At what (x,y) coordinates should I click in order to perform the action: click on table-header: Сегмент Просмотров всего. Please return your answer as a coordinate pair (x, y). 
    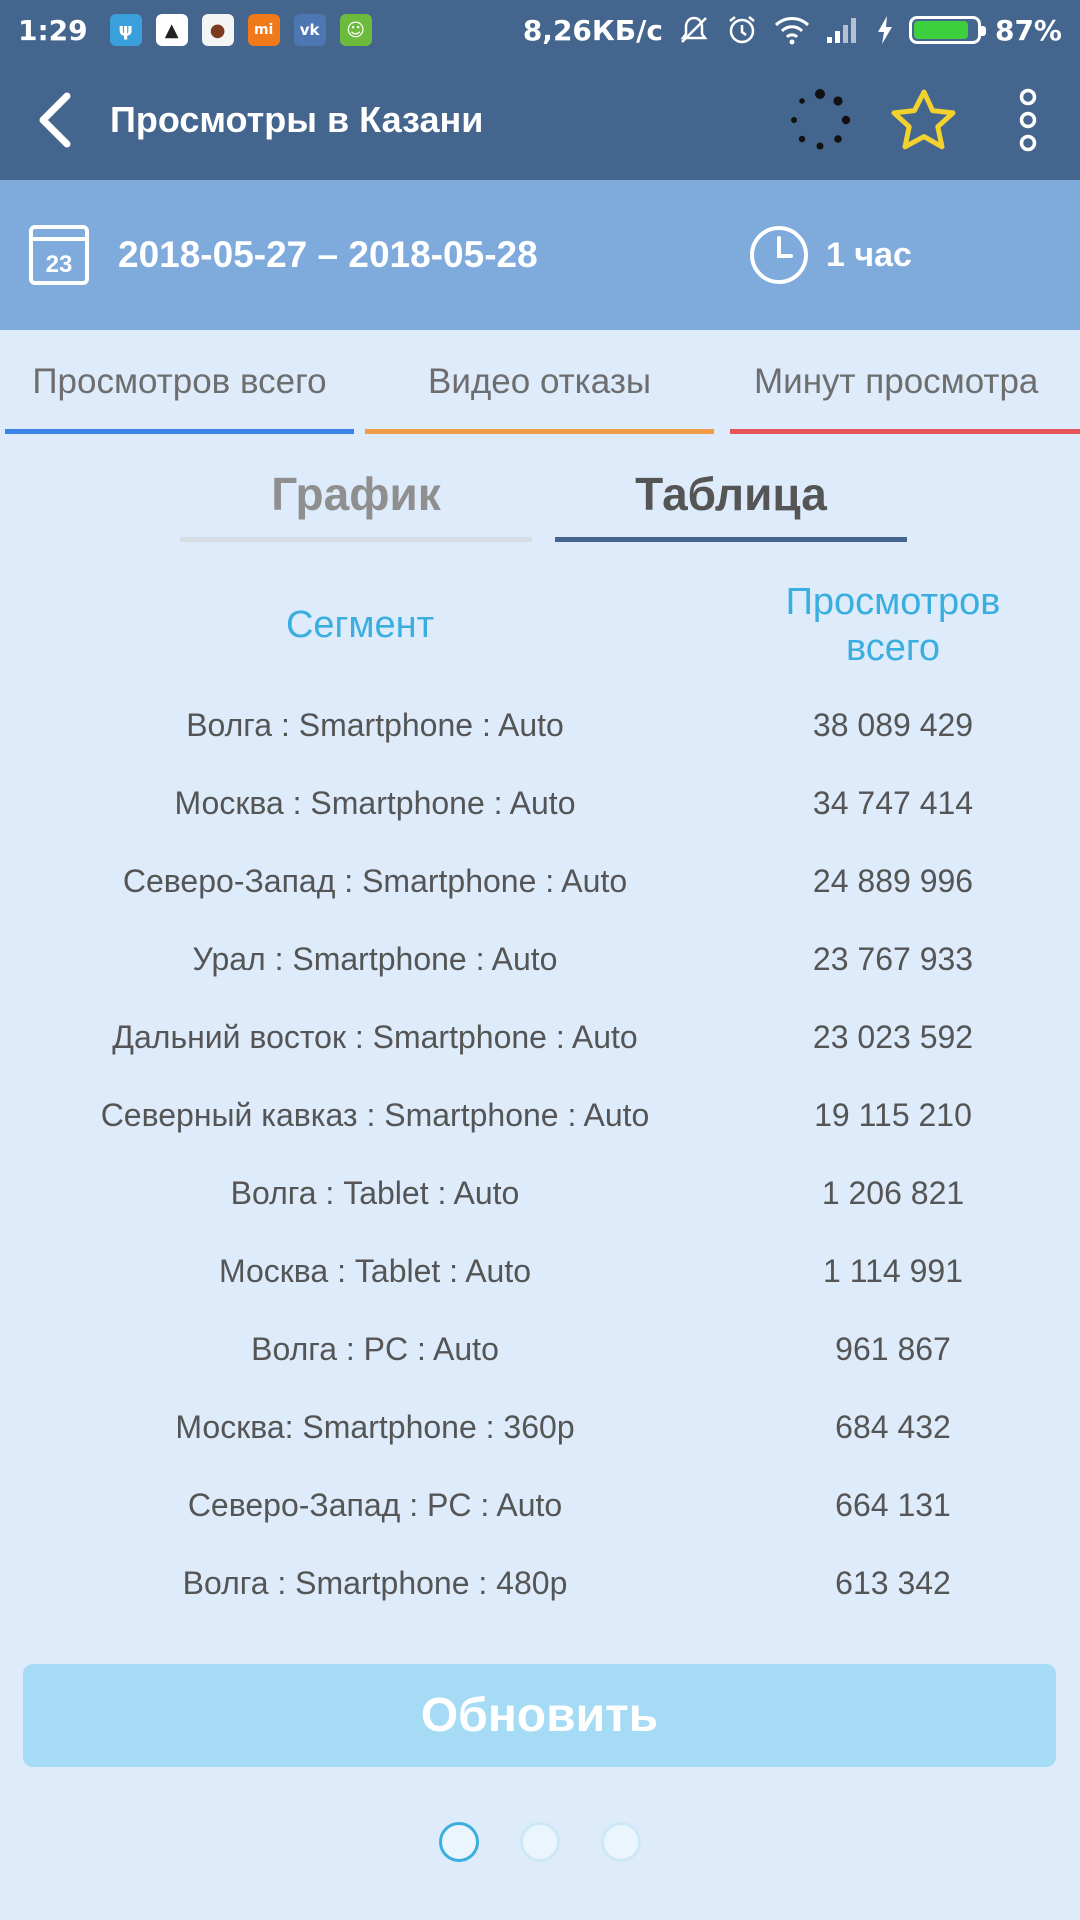
    Looking at the image, I should click on (540, 626).